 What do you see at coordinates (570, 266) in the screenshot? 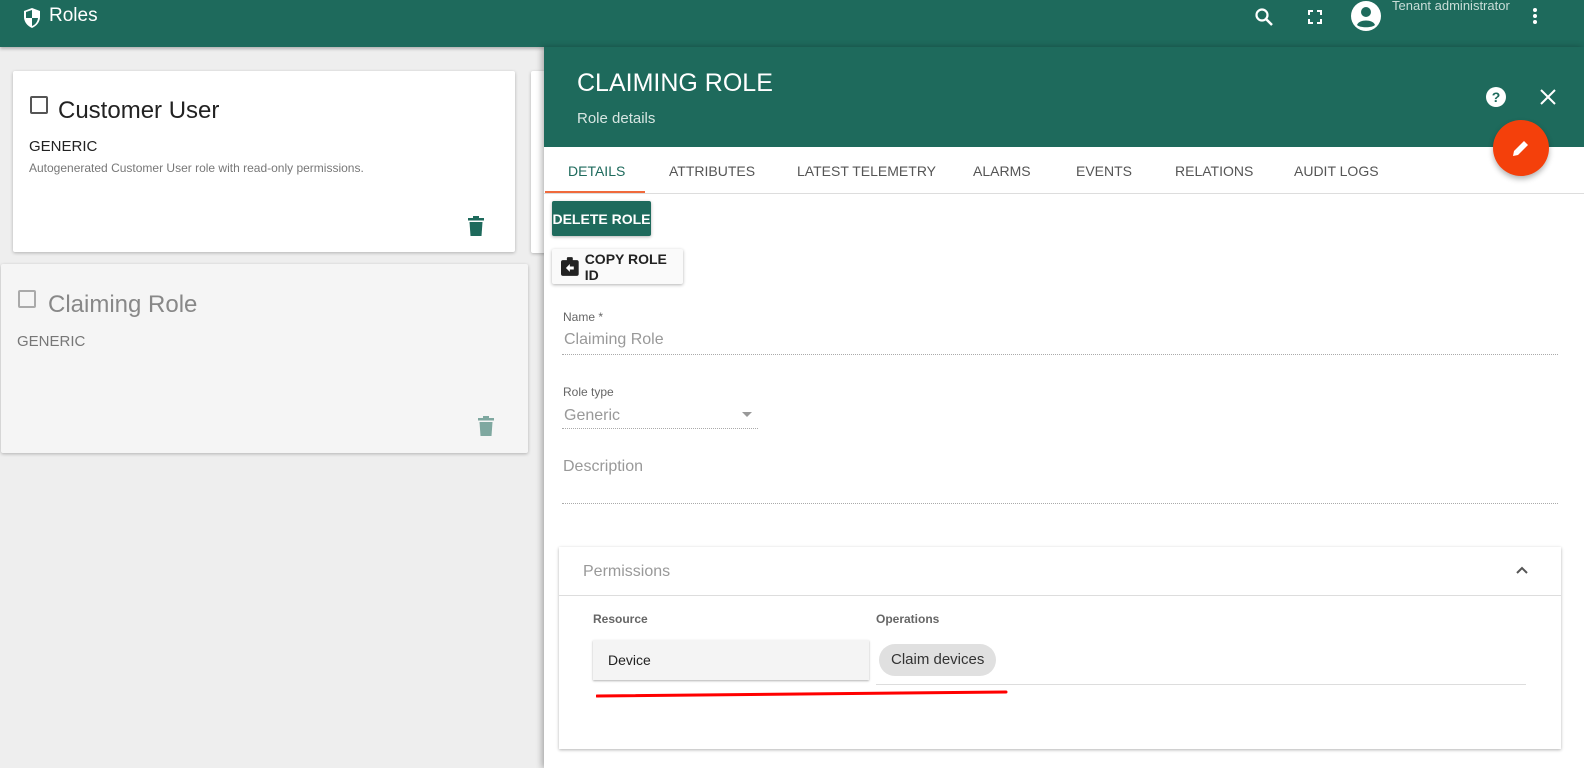
I see `clipboard-icon` at bounding box center [570, 266].